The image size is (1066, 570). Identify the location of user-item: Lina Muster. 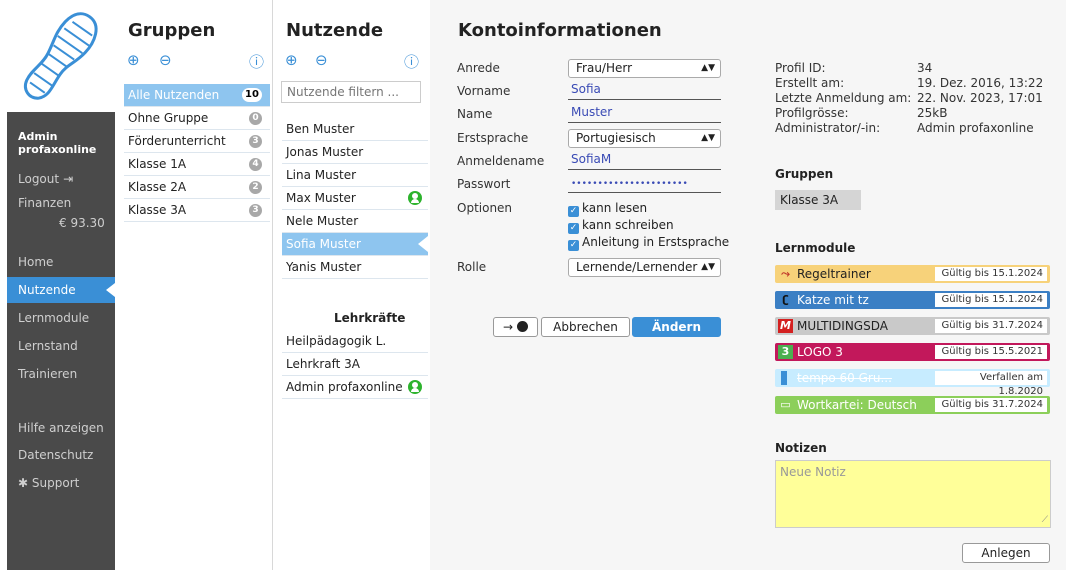
(355, 175).